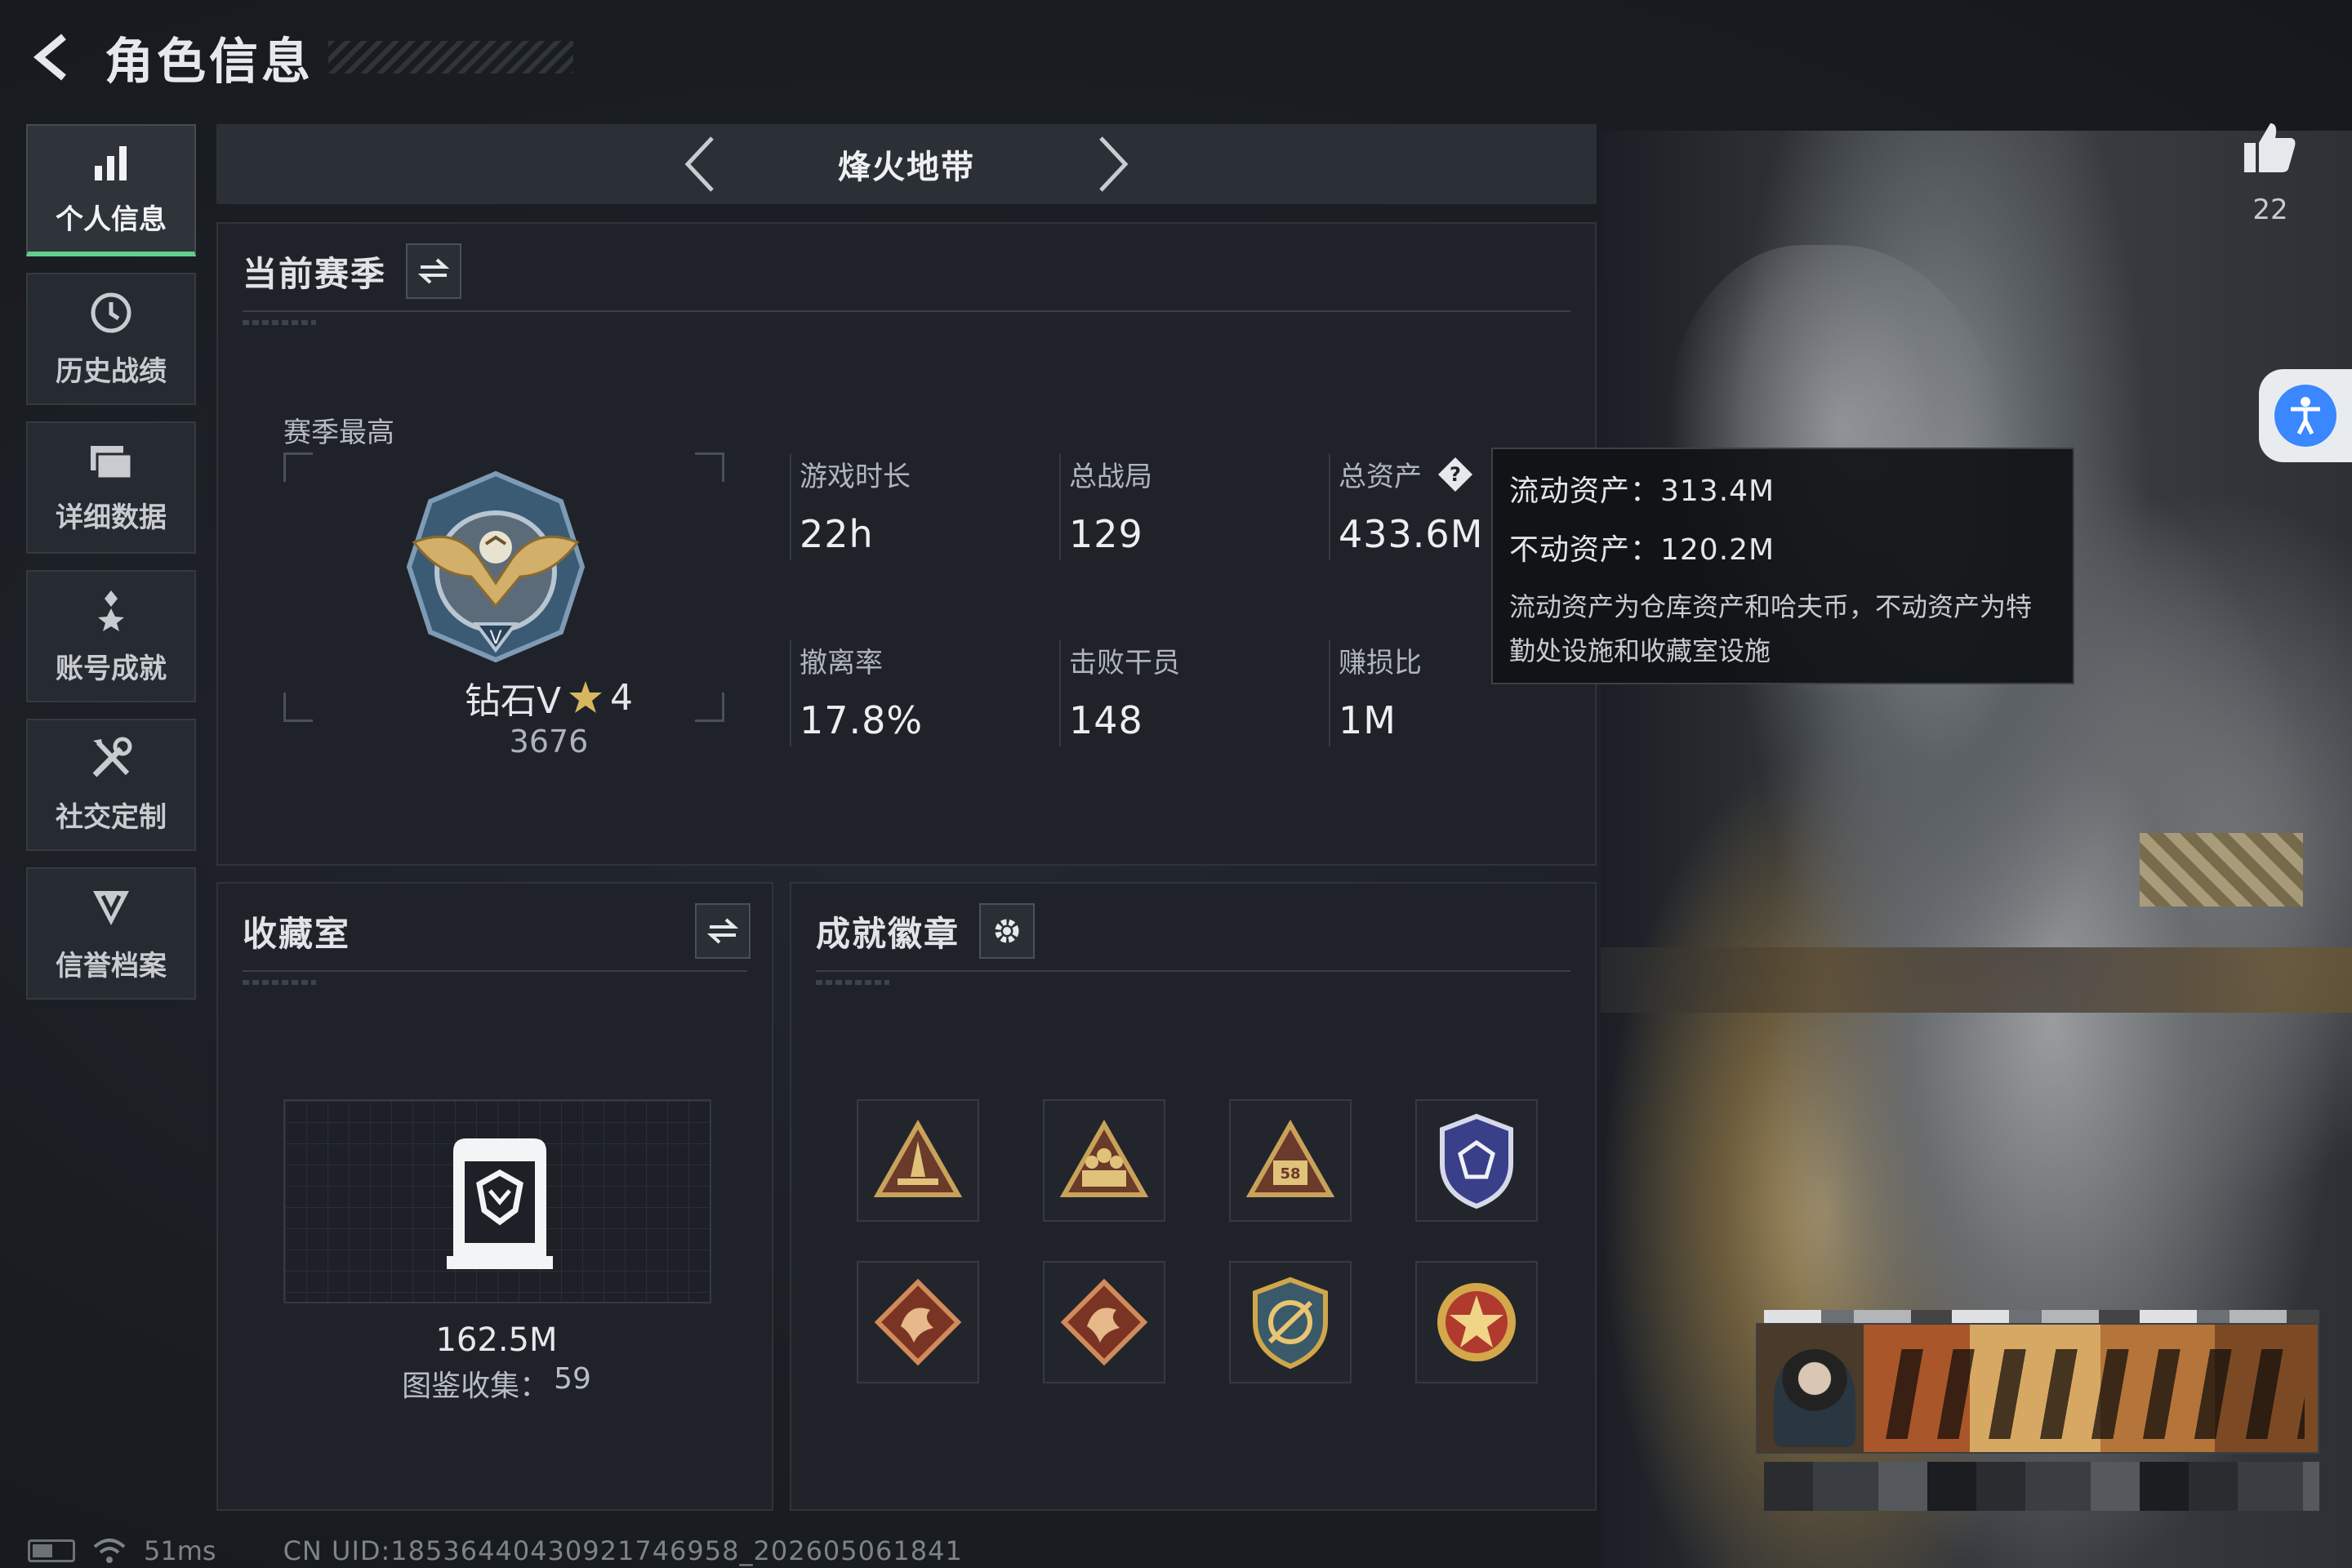  Describe the element at coordinates (623, 1550) in the screenshot. I see `user-uid: CN UID:18536440430921746958_202605061841` at that location.